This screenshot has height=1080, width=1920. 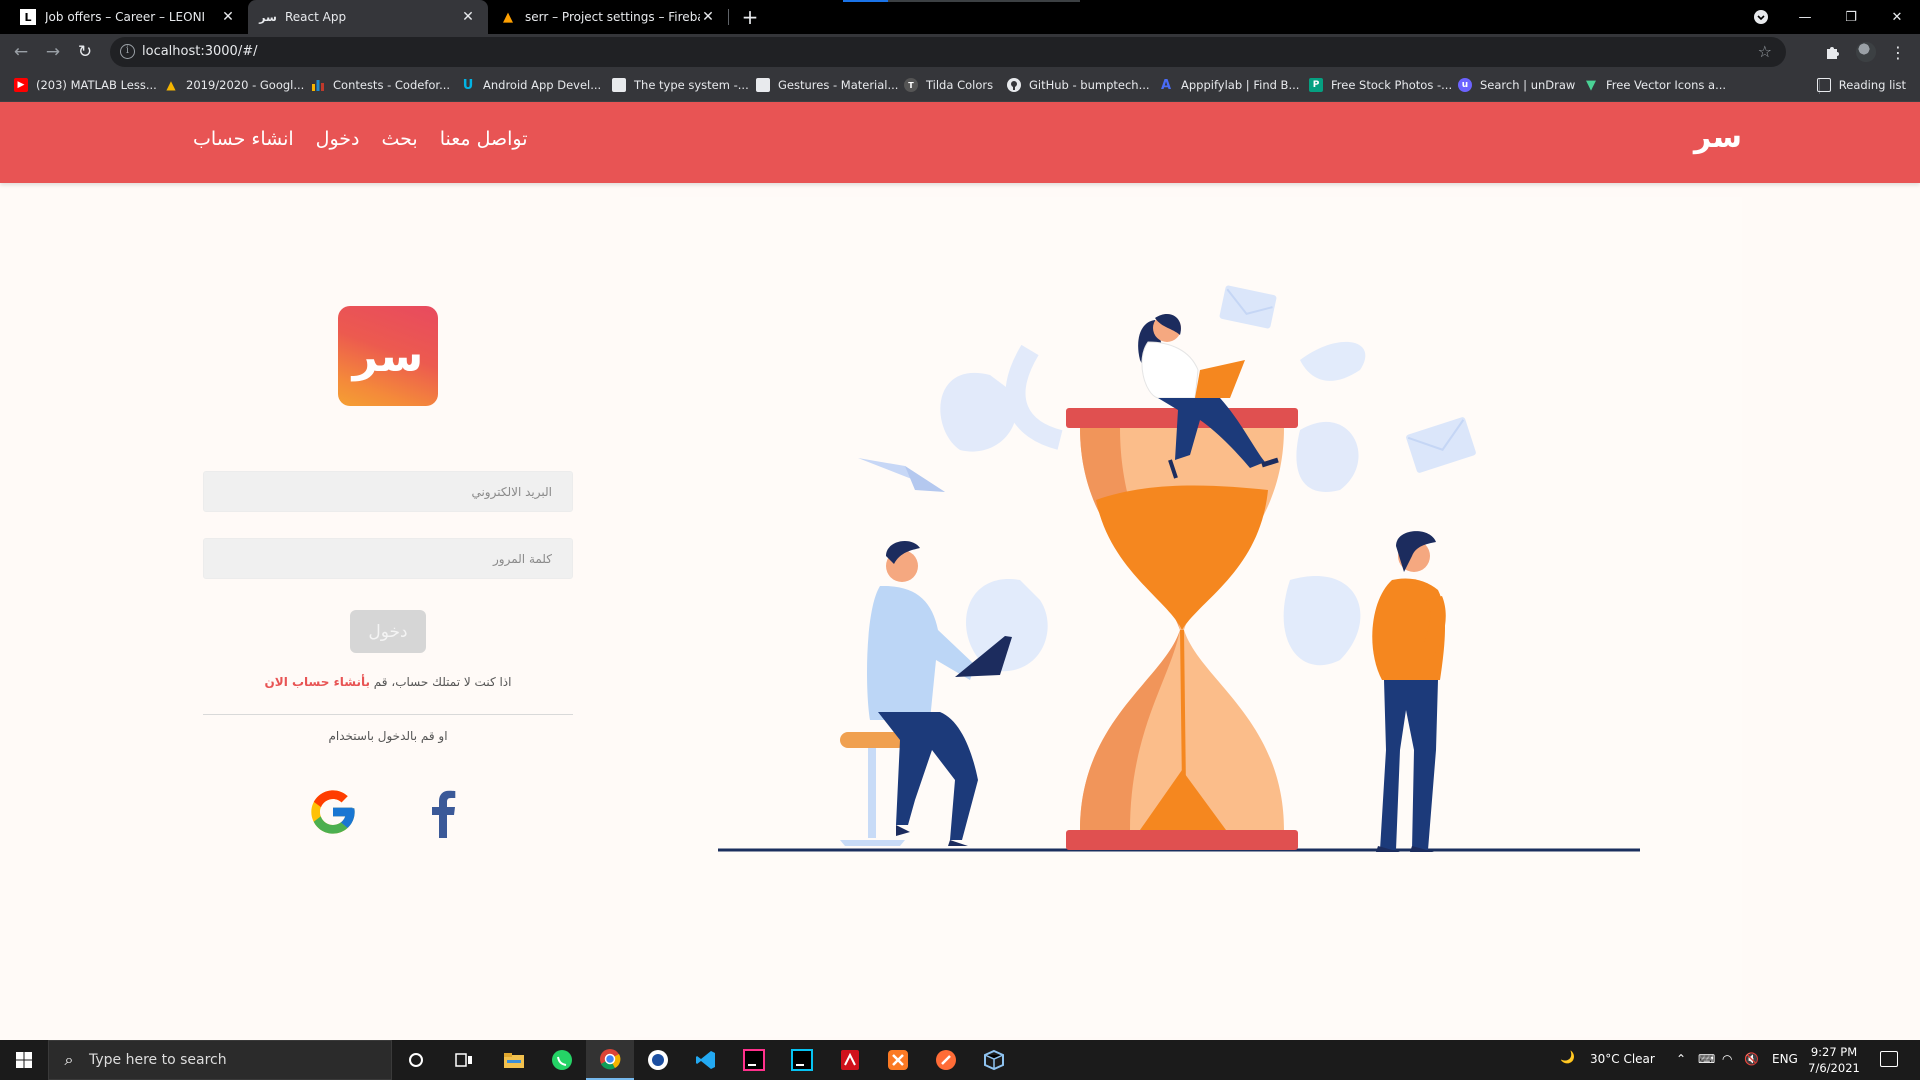 What do you see at coordinates (1014, 85) in the screenshot?
I see `github-icon` at bounding box center [1014, 85].